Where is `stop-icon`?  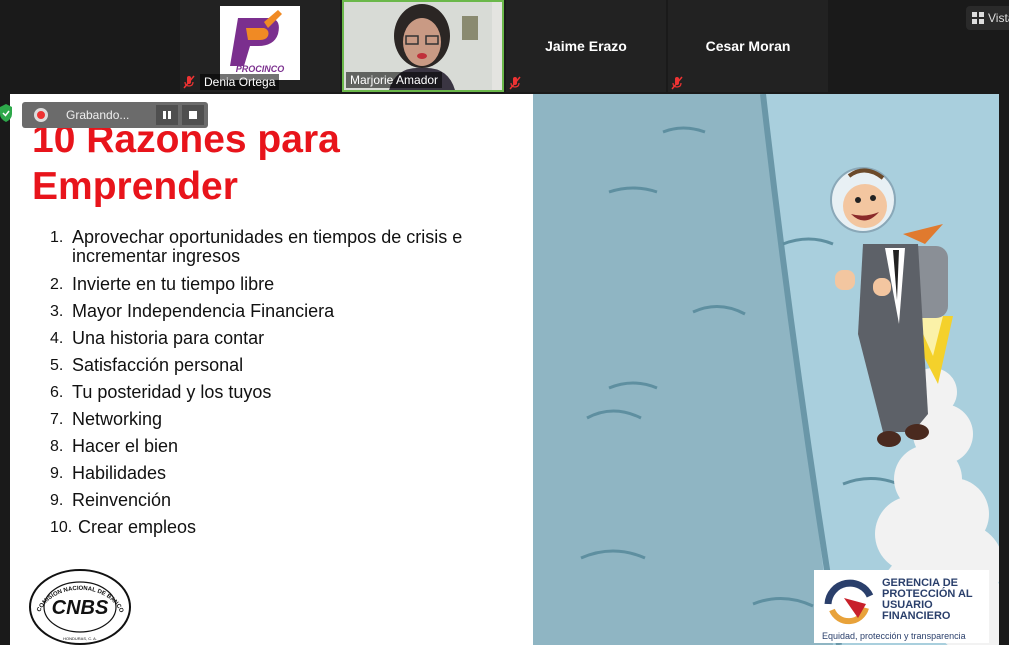
stop-icon is located at coordinates (193, 115).